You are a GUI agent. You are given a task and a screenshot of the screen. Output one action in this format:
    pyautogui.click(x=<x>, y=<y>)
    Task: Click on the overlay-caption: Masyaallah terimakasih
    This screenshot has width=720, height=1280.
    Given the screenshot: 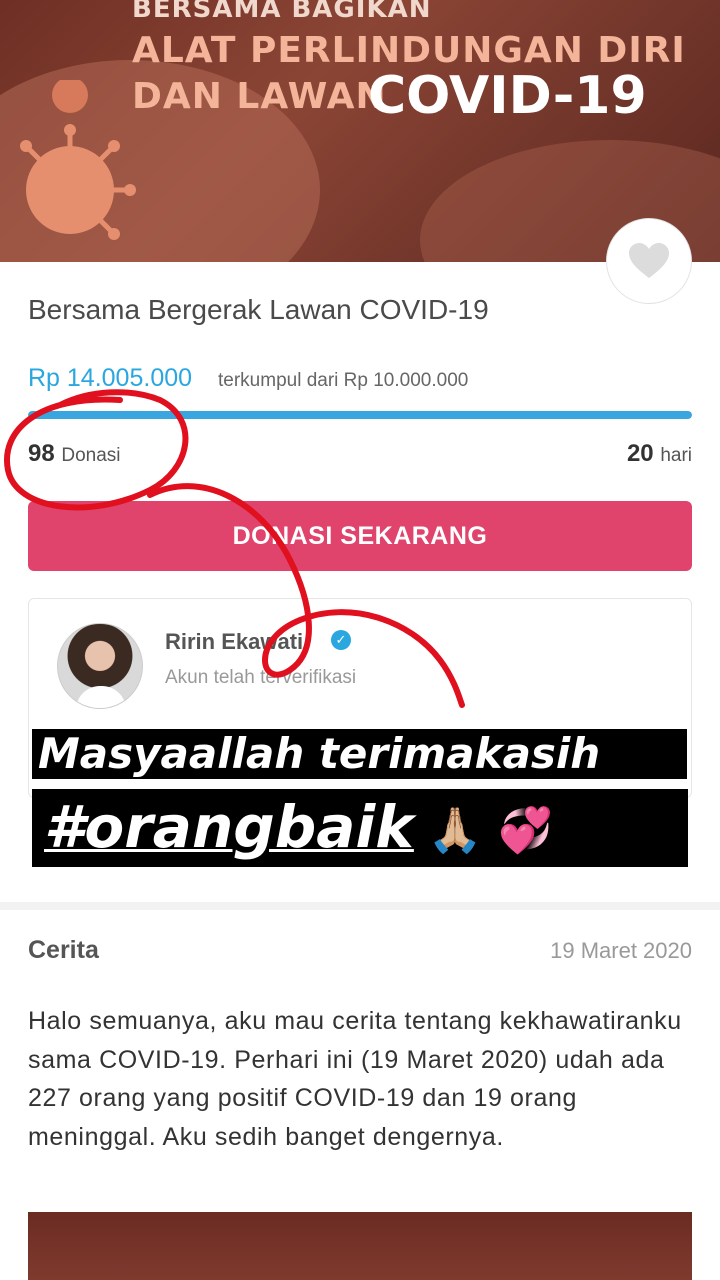 What is the action you would take?
    pyautogui.click(x=359, y=754)
    